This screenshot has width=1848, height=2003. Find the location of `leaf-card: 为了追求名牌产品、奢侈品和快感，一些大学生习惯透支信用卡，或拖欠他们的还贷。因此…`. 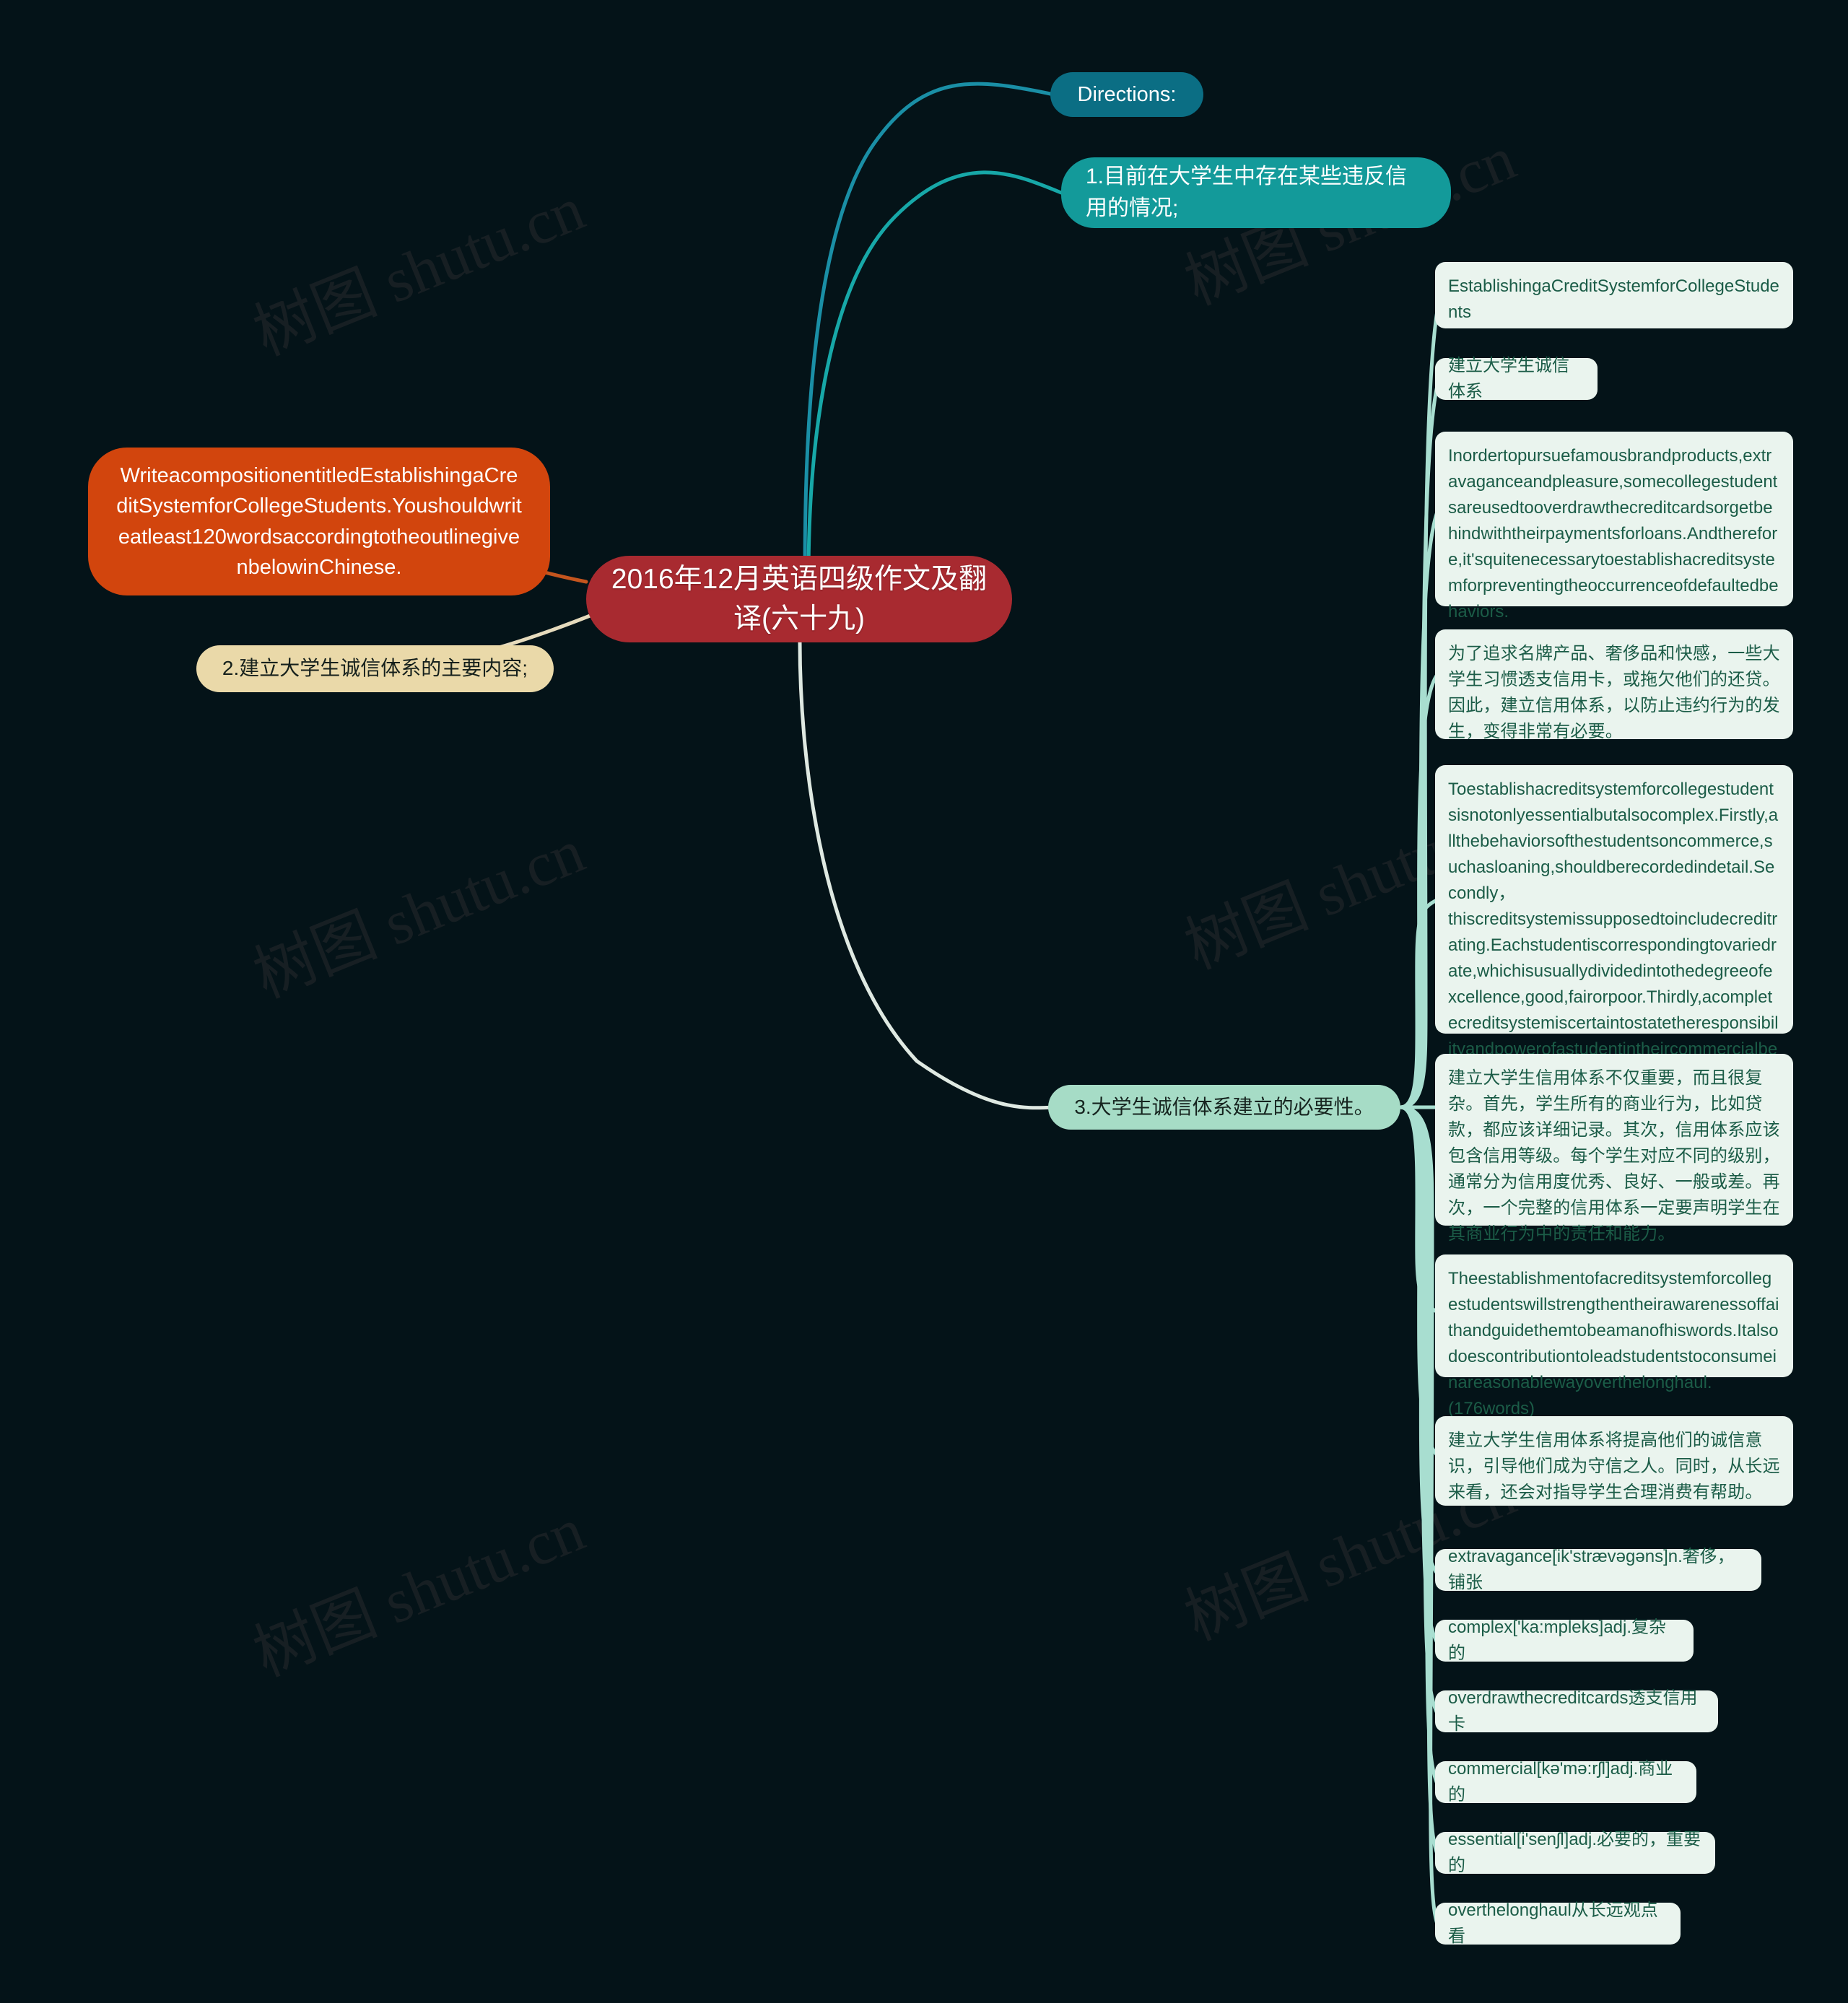

leaf-card: 为了追求名牌产品、奢侈品和快感，一些大学生习惯透支信用卡，或拖欠他们的还贷。因此… is located at coordinates (1614, 685).